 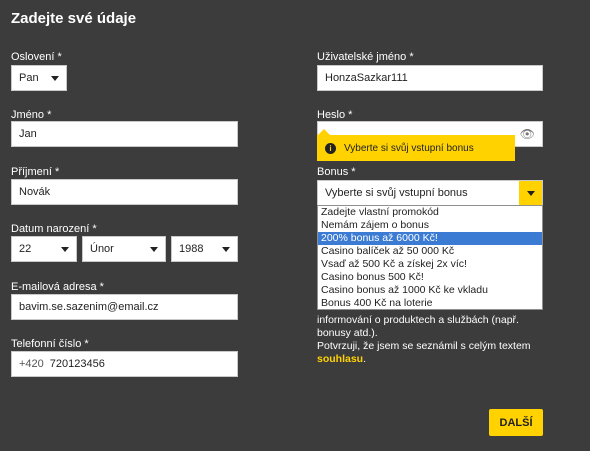 I want to click on bonus-dropdown-button, so click(x=530, y=193).